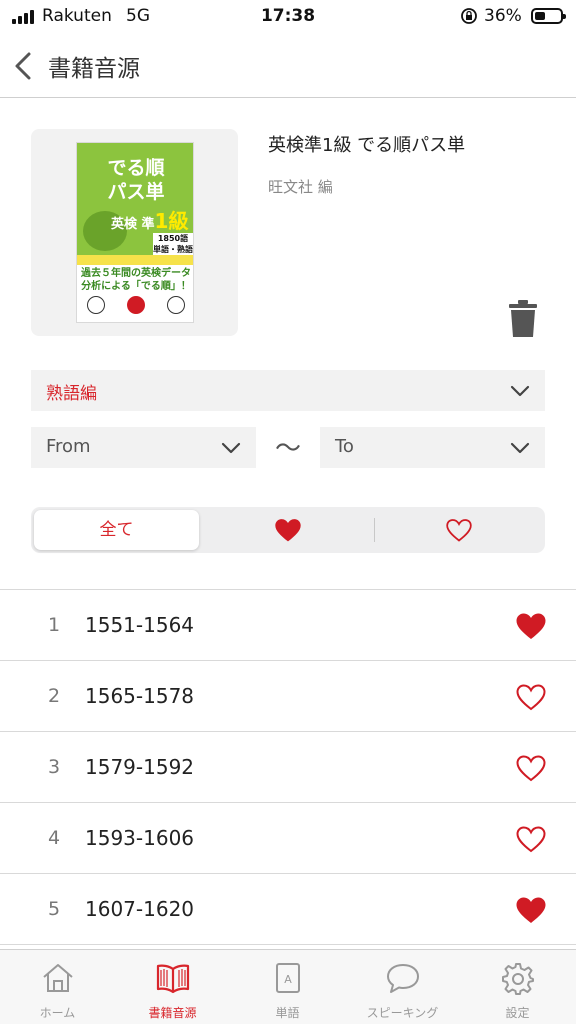 This screenshot has height=1024, width=576. I want to click on segment-favorites, so click(287, 530).